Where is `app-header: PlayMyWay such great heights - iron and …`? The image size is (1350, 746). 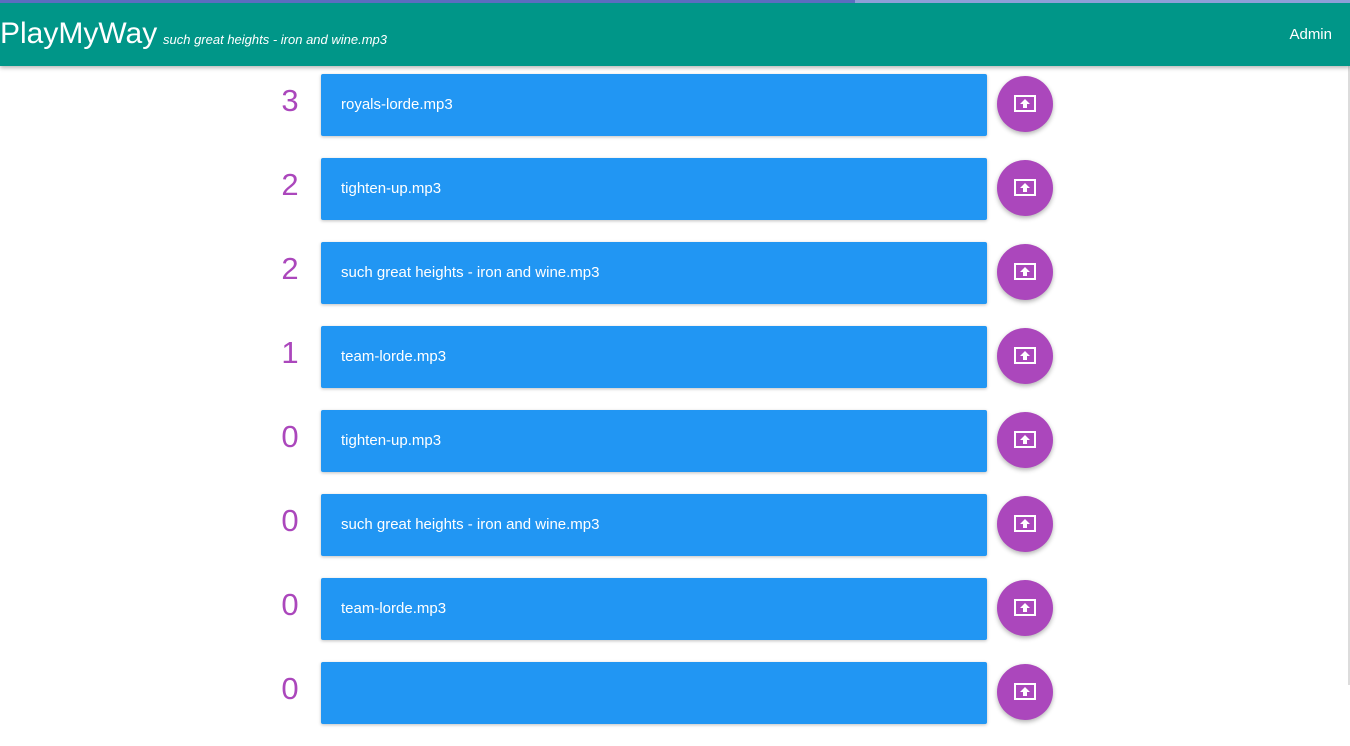 app-header: PlayMyWay such great heights - iron and … is located at coordinates (675, 34).